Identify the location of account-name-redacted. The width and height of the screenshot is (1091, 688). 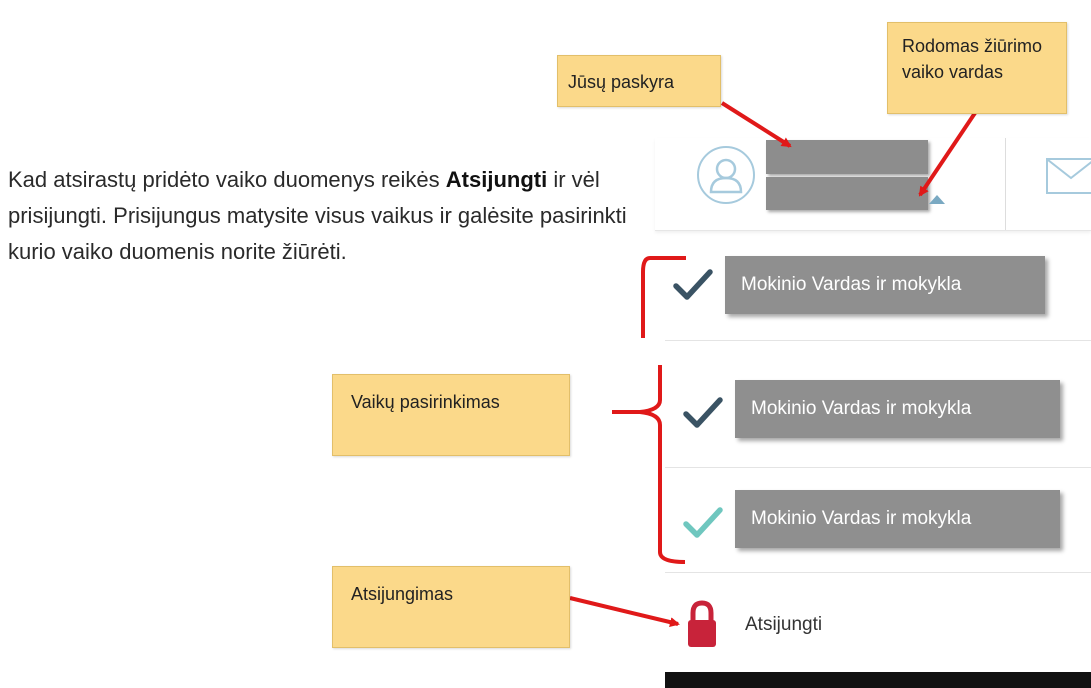
(847, 157).